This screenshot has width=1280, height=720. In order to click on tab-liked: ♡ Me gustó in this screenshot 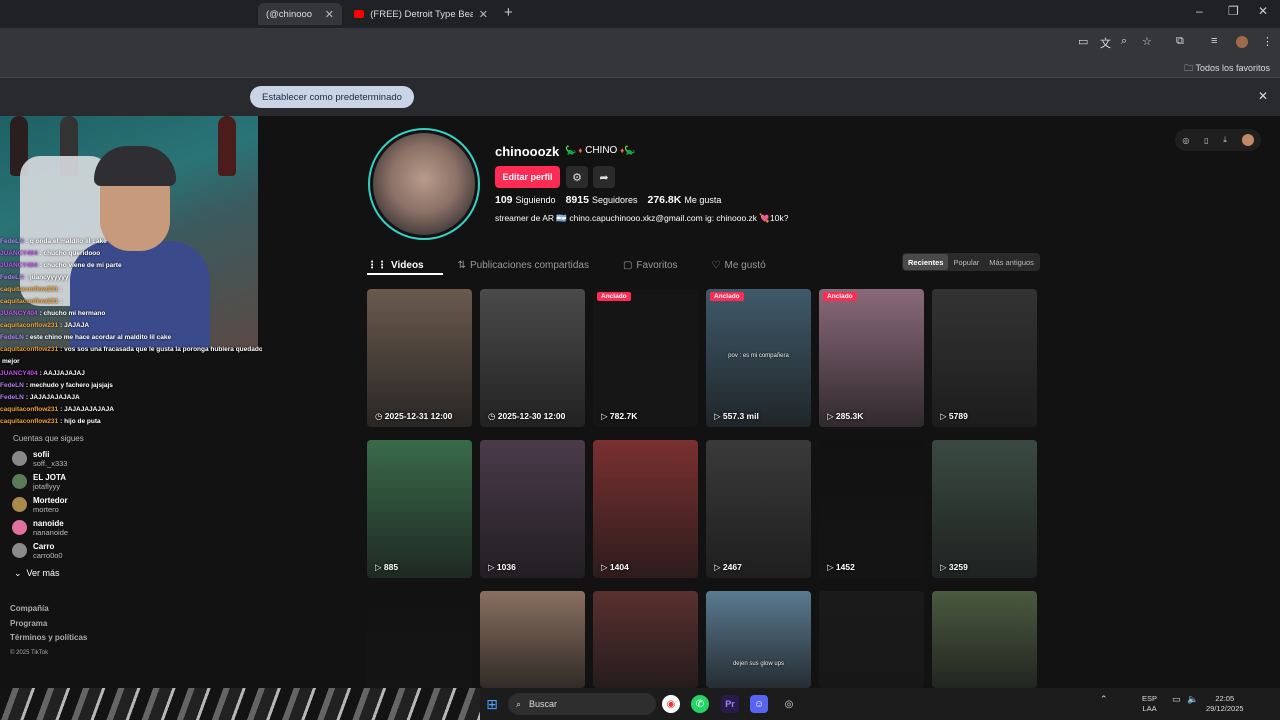, I will do `click(739, 265)`.